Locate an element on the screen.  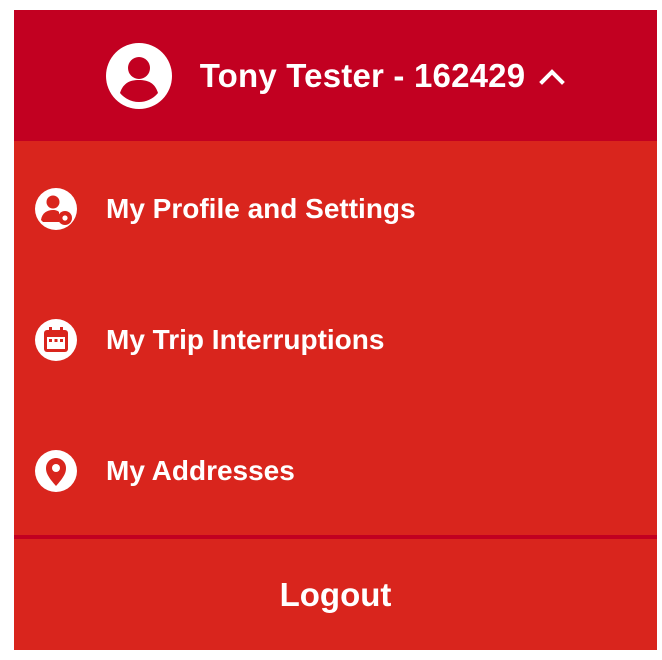
map-pin-icon is located at coordinates (56, 471).